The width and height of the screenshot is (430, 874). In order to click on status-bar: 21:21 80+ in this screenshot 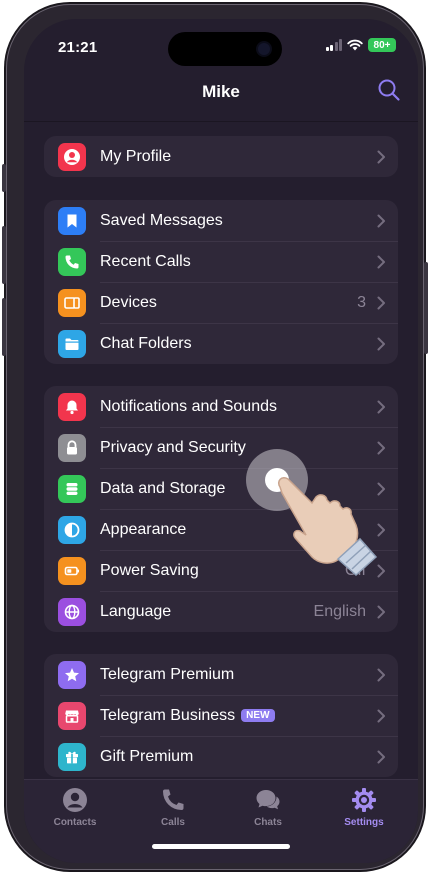, I will do `click(221, 46)`.